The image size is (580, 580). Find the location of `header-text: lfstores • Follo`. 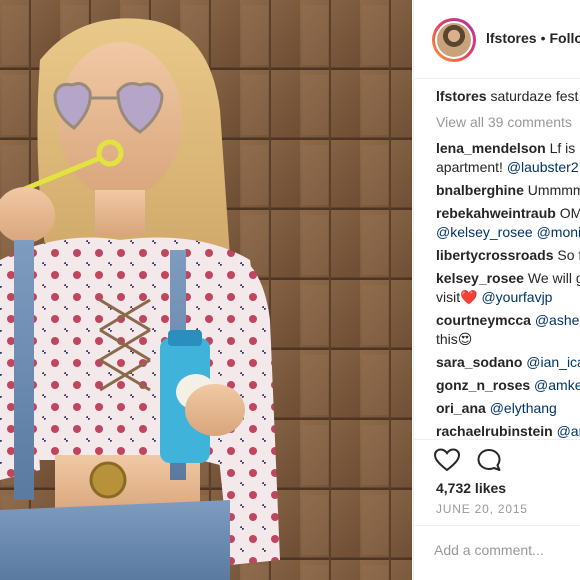

header-text: lfstores • Follo is located at coordinates (533, 38).